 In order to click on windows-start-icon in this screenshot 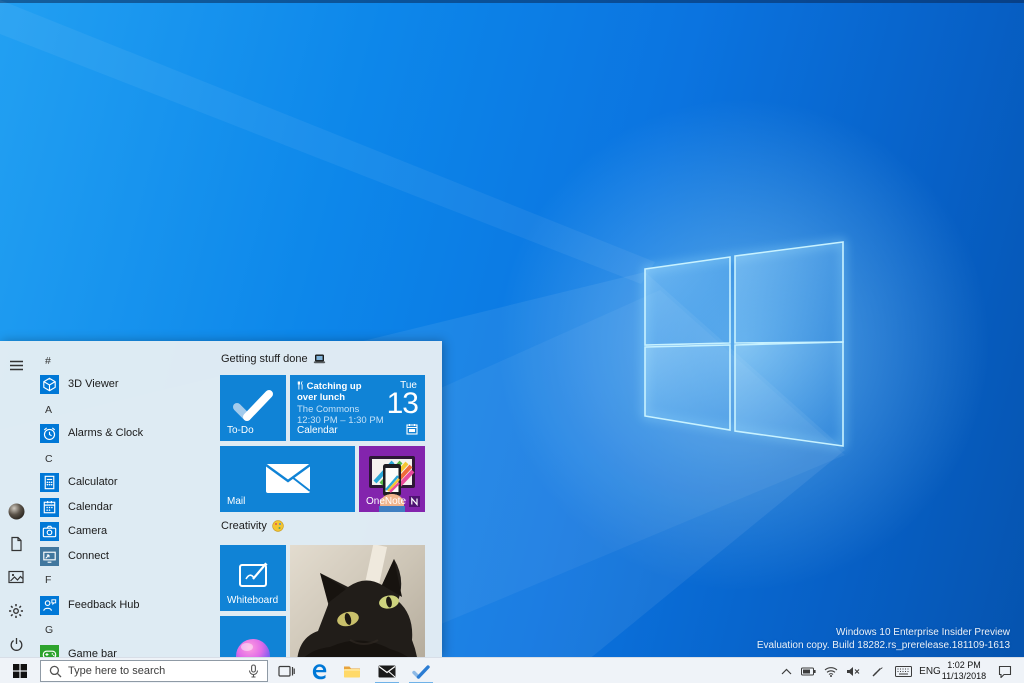, I will do `click(20, 671)`.